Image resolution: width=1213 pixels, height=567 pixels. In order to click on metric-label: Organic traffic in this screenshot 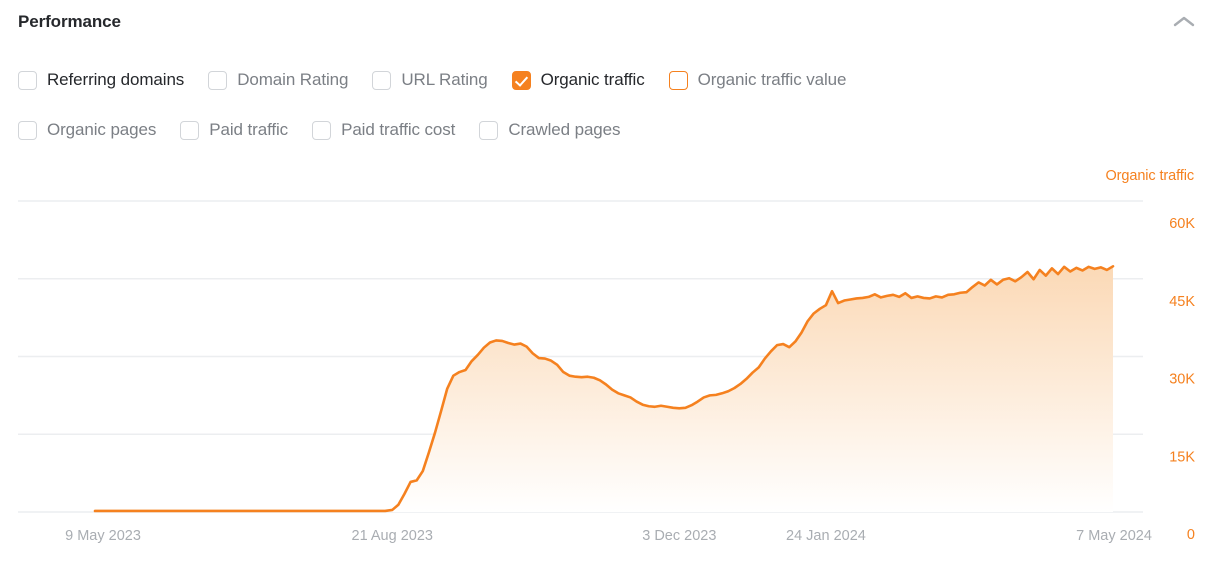, I will do `click(592, 79)`.